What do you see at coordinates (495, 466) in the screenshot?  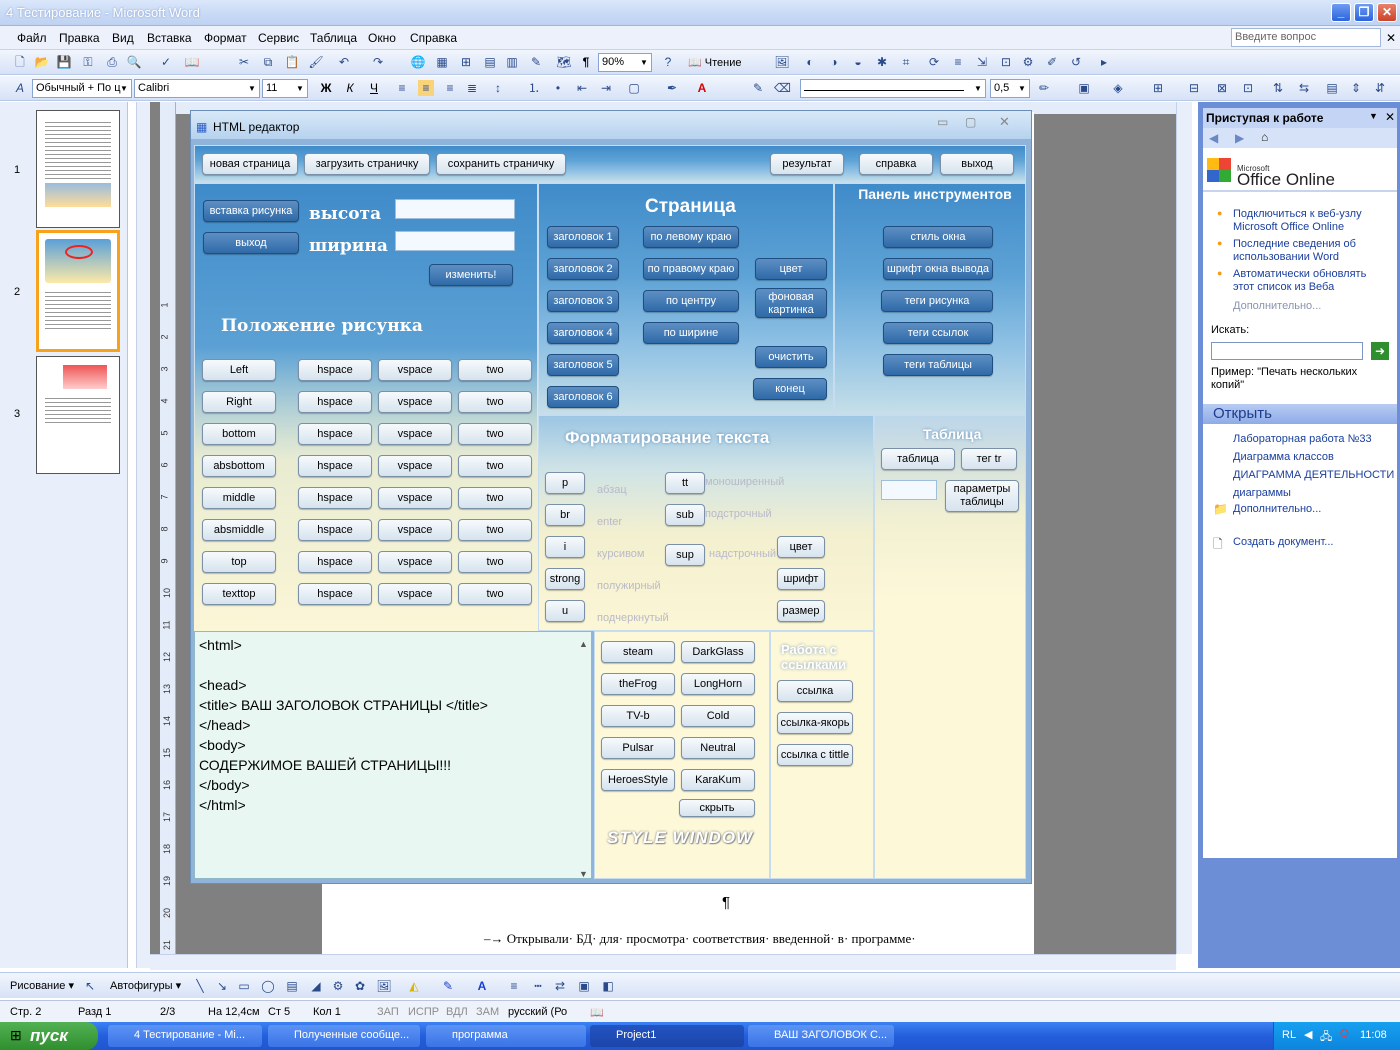 I see `two-button-4: two` at bounding box center [495, 466].